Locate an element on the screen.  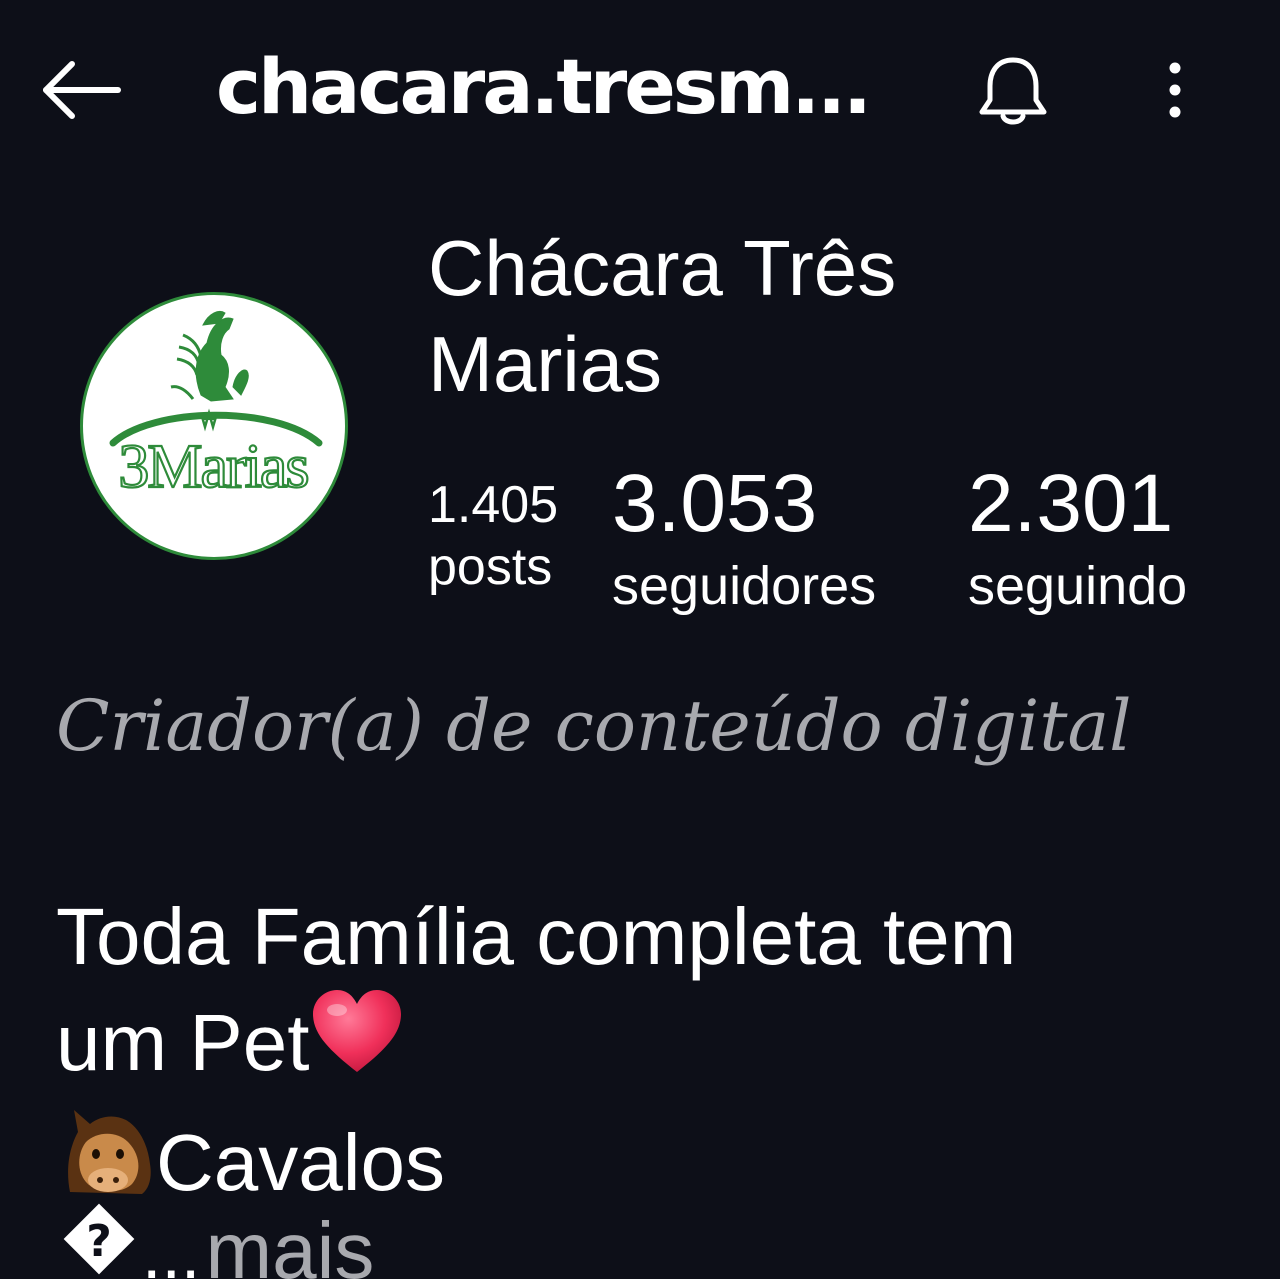
heart-emoji is located at coordinates (357, 1045).